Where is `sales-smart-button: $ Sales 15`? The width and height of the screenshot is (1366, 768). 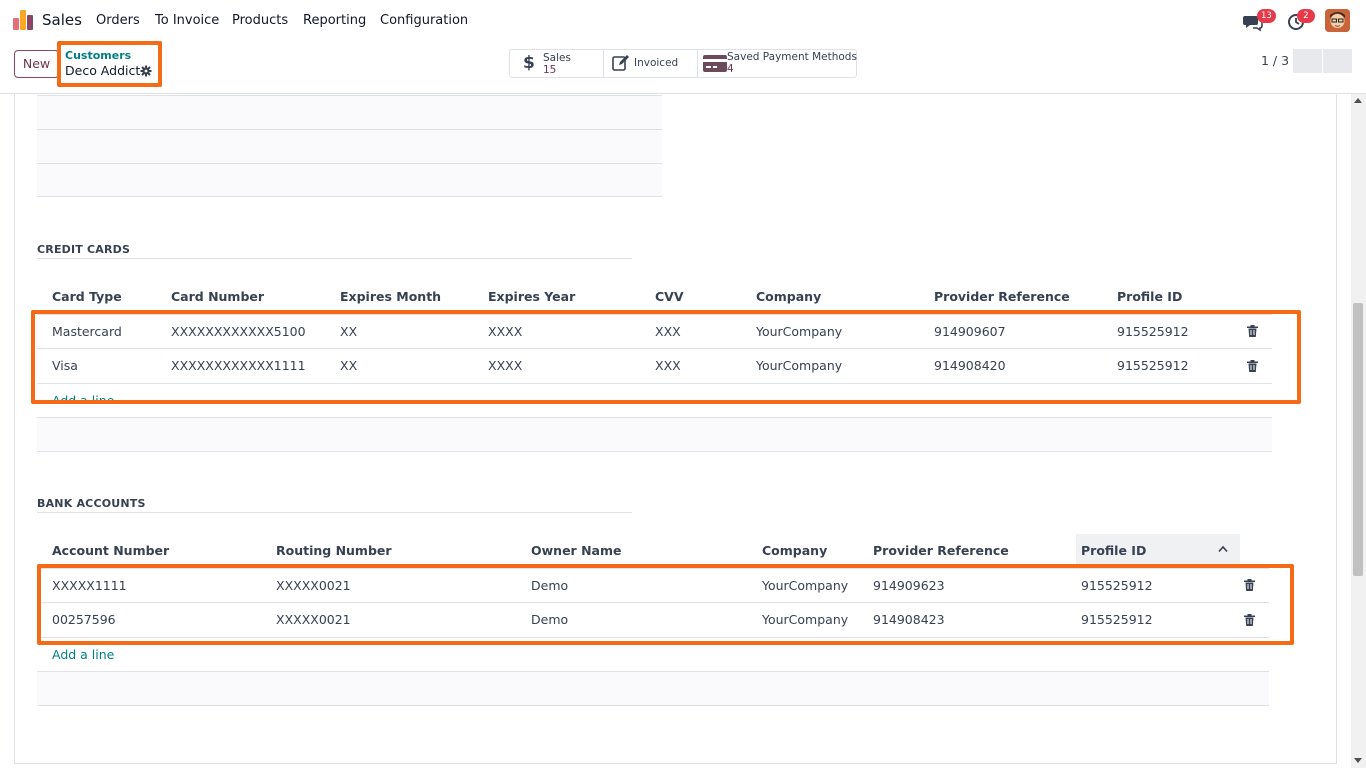
sales-smart-button: $ Sales 15 is located at coordinates (557, 63).